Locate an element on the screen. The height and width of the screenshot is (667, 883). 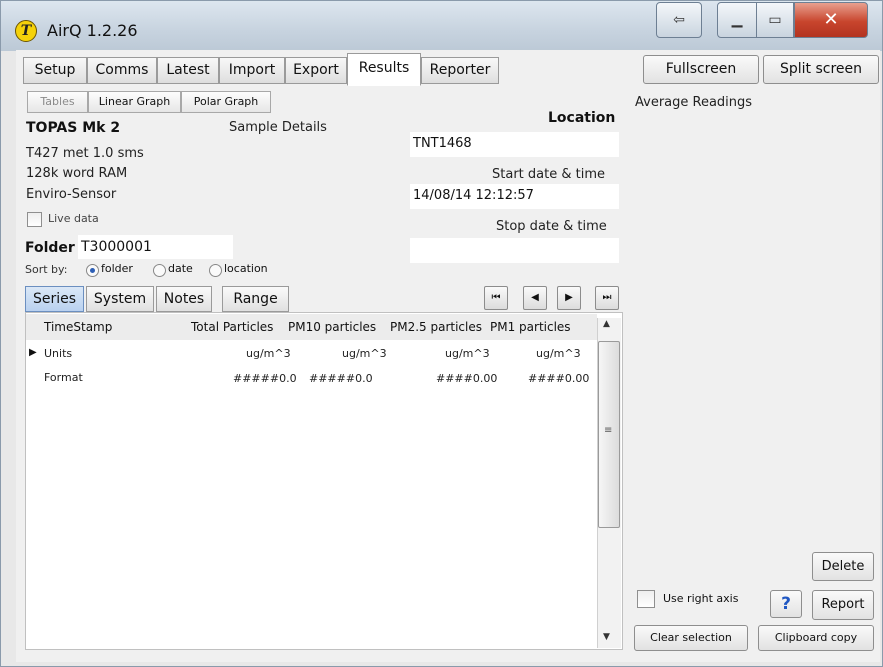
sort-date-radio is located at coordinates (159, 270).